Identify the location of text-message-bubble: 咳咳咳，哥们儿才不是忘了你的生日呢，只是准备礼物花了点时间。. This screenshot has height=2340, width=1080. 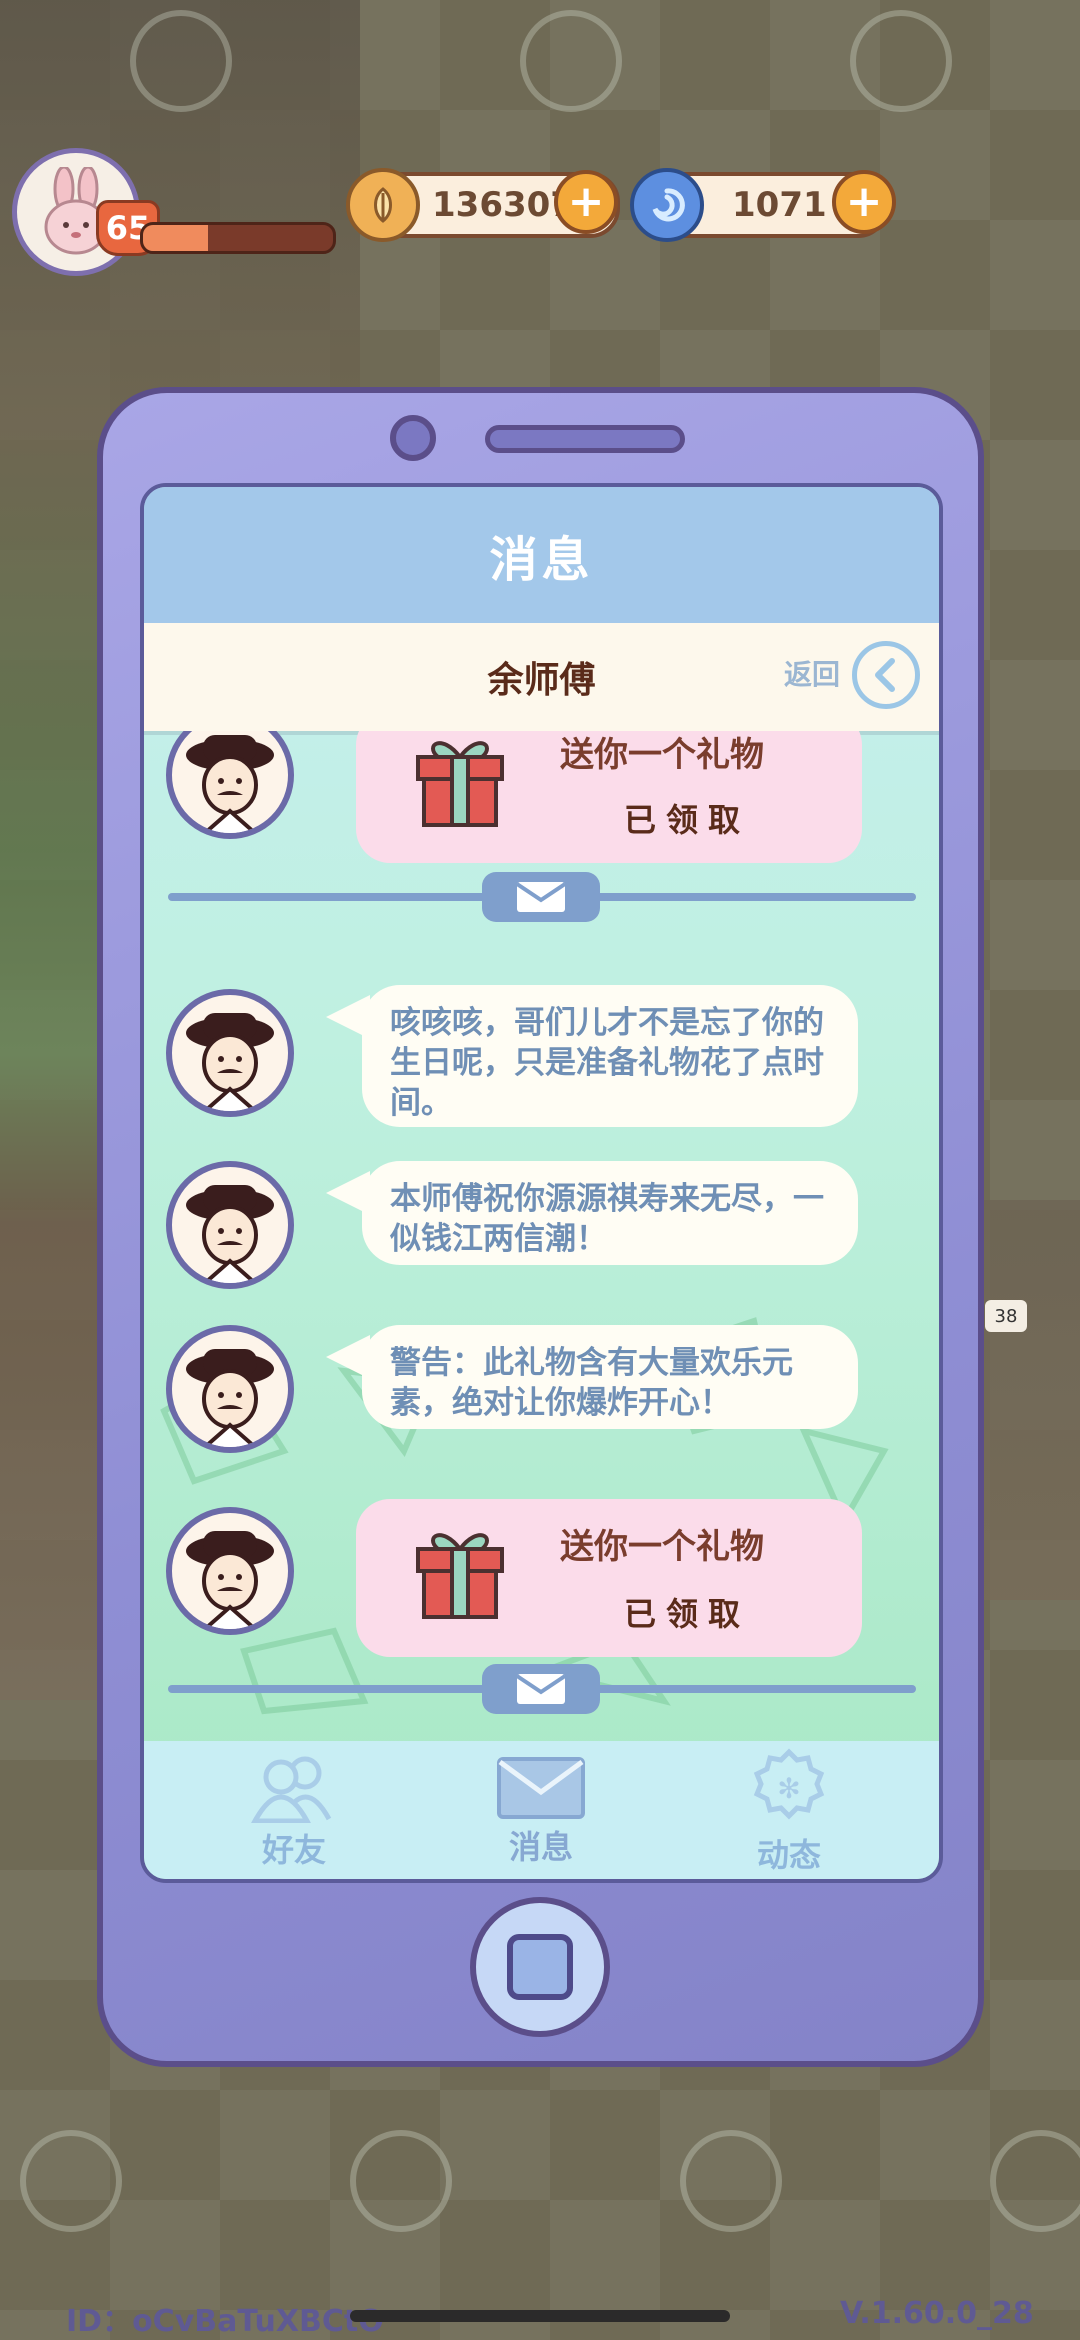
(592, 1056).